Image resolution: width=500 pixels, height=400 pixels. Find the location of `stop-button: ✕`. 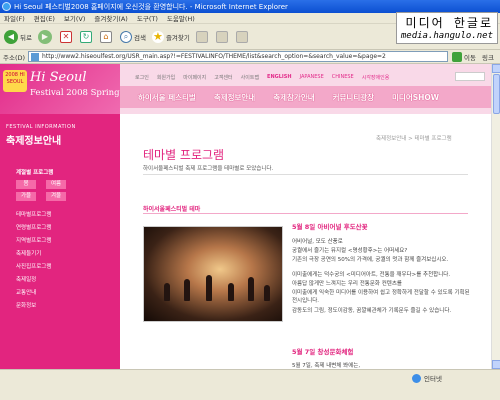

stop-button: ✕ is located at coordinates (66, 36).